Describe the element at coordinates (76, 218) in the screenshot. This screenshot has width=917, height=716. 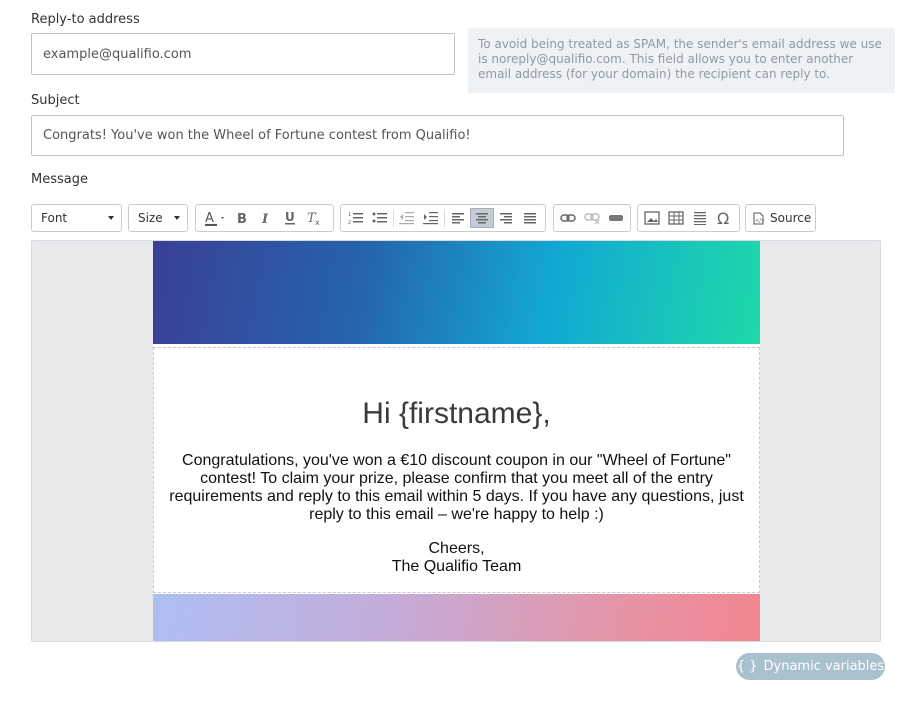
I see `font-select: Font` at that location.